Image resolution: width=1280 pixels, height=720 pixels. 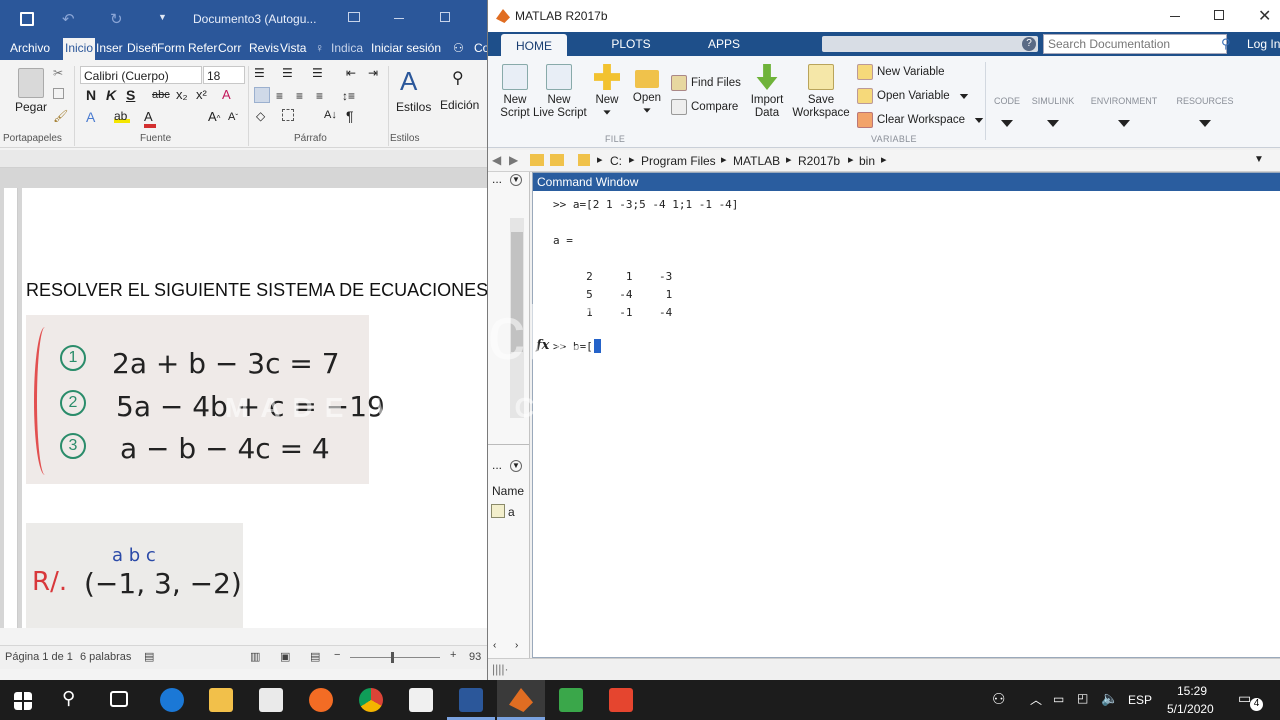 I want to click on zoom-slider, so click(x=395, y=657).